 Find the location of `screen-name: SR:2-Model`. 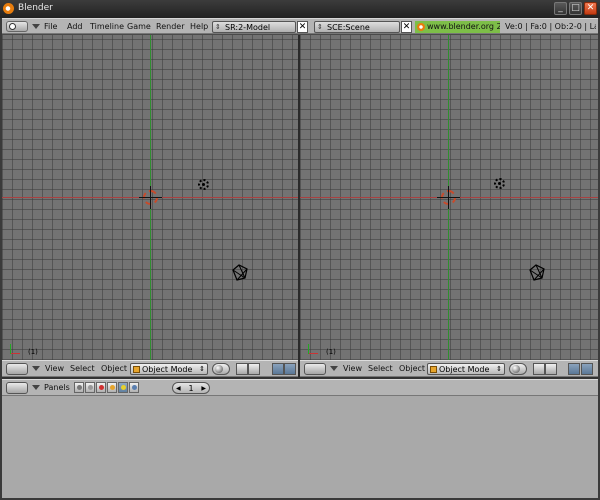

screen-name: SR:2-Model is located at coordinates (248, 27).